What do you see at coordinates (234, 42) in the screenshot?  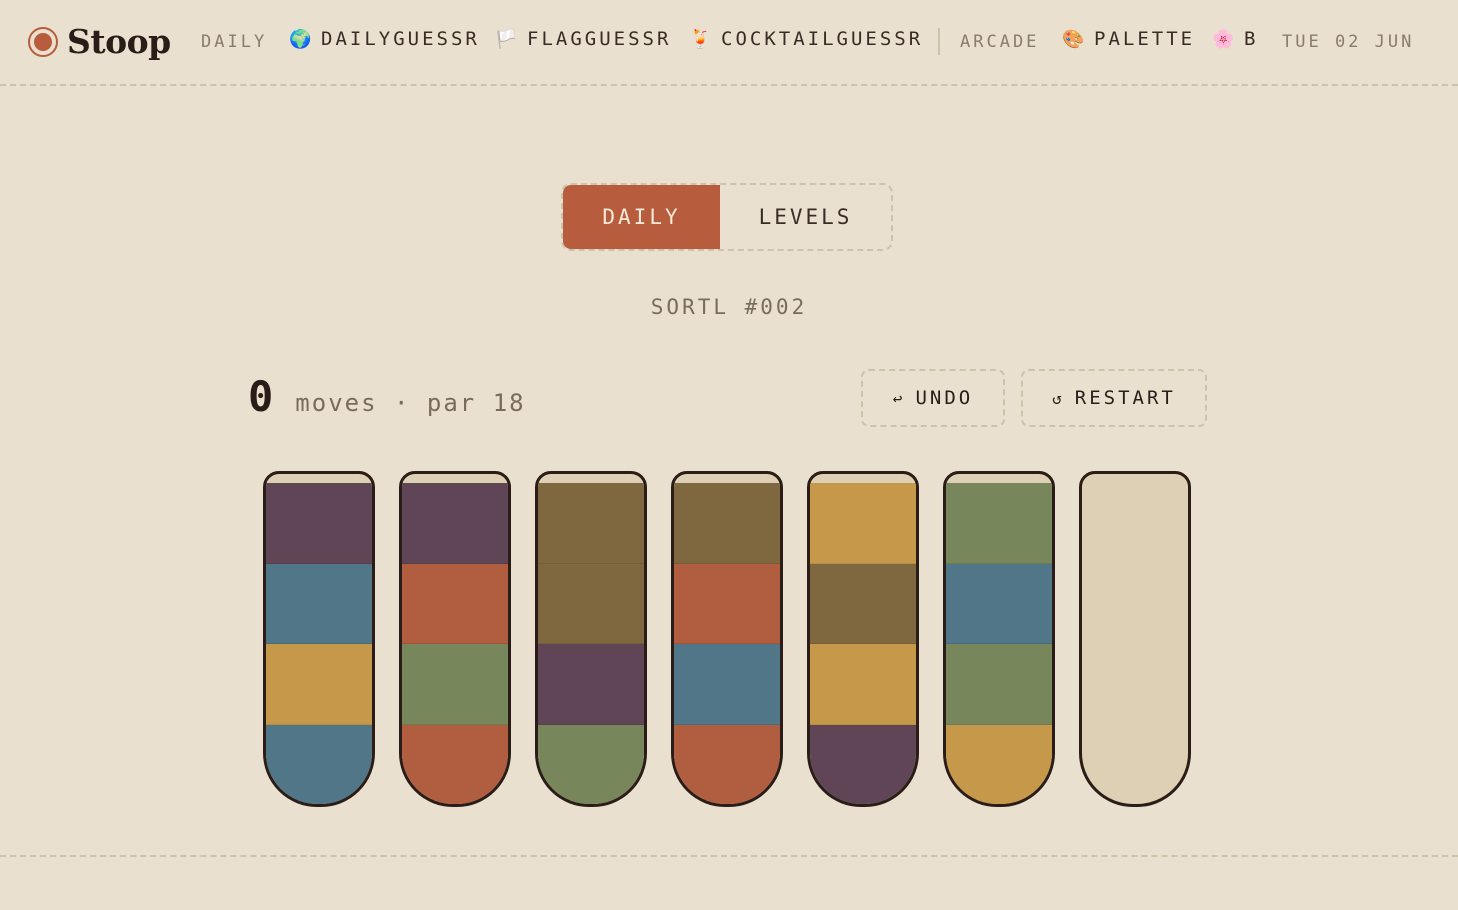 I see `nav-daily-label: DAILY` at bounding box center [234, 42].